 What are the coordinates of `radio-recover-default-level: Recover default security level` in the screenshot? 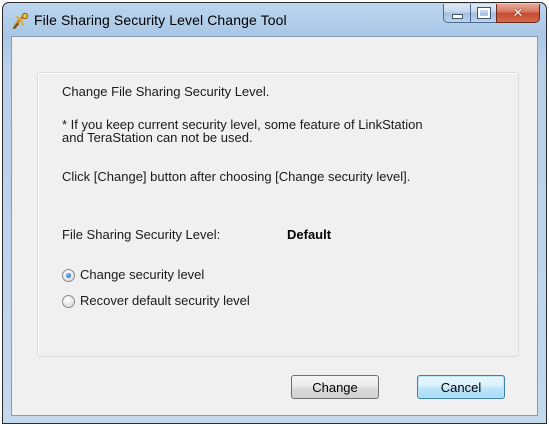 It's located at (156, 301).